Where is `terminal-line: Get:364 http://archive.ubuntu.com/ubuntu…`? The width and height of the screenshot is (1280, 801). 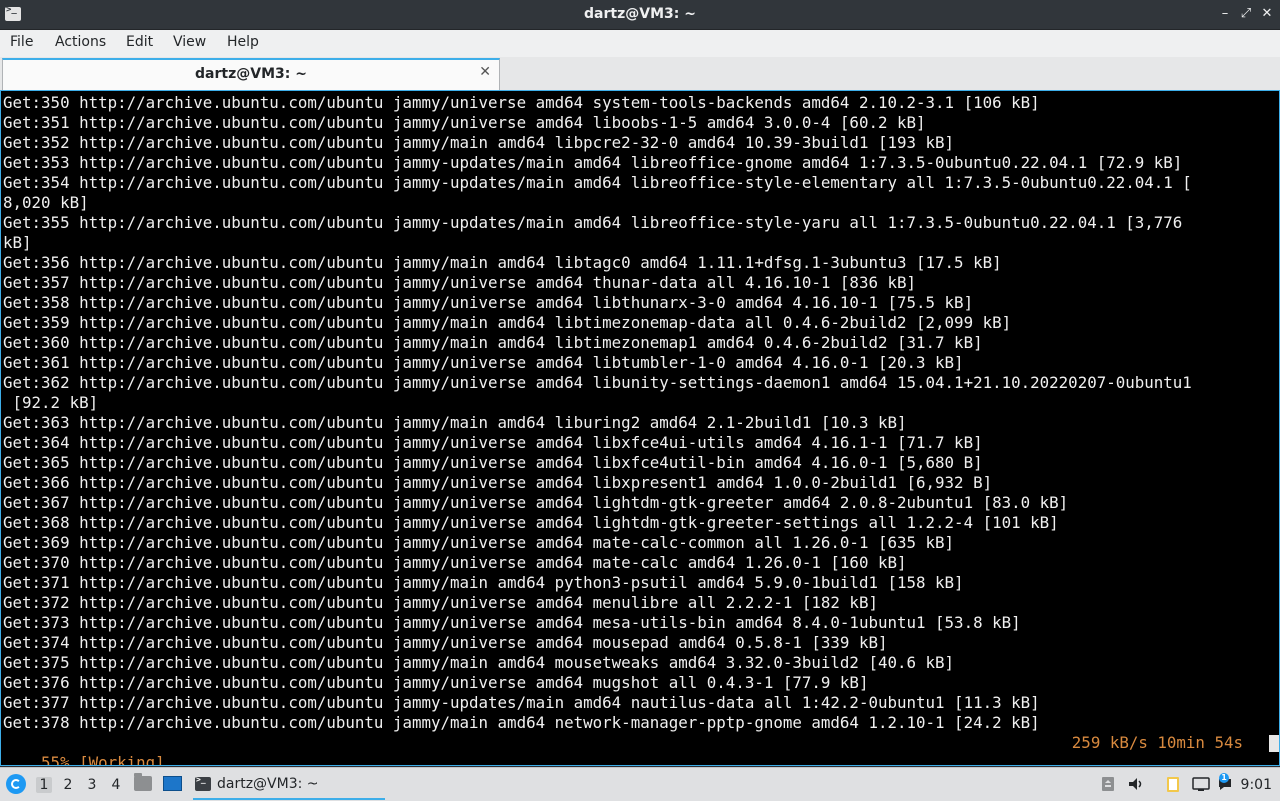 terminal-line: Get:364 http://archive.ubuntu.com/ubuntu… is located at coordinates (493, 442).